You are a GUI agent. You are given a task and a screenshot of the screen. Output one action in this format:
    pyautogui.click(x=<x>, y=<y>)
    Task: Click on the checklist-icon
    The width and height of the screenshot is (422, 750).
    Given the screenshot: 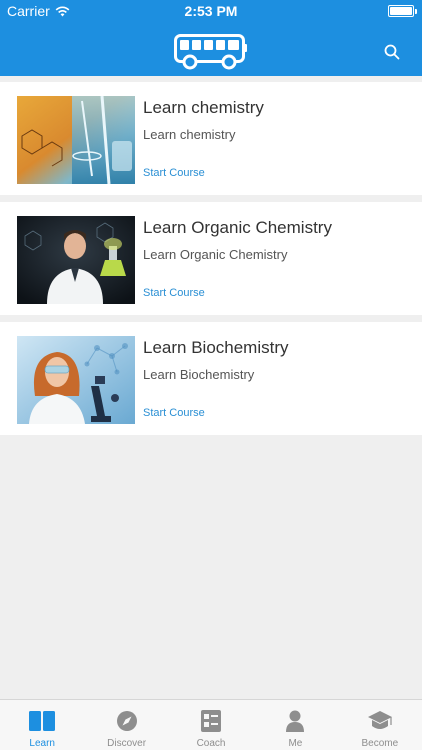 What is the action you would take?
    pyautogui.click(x=211, y=721)
    